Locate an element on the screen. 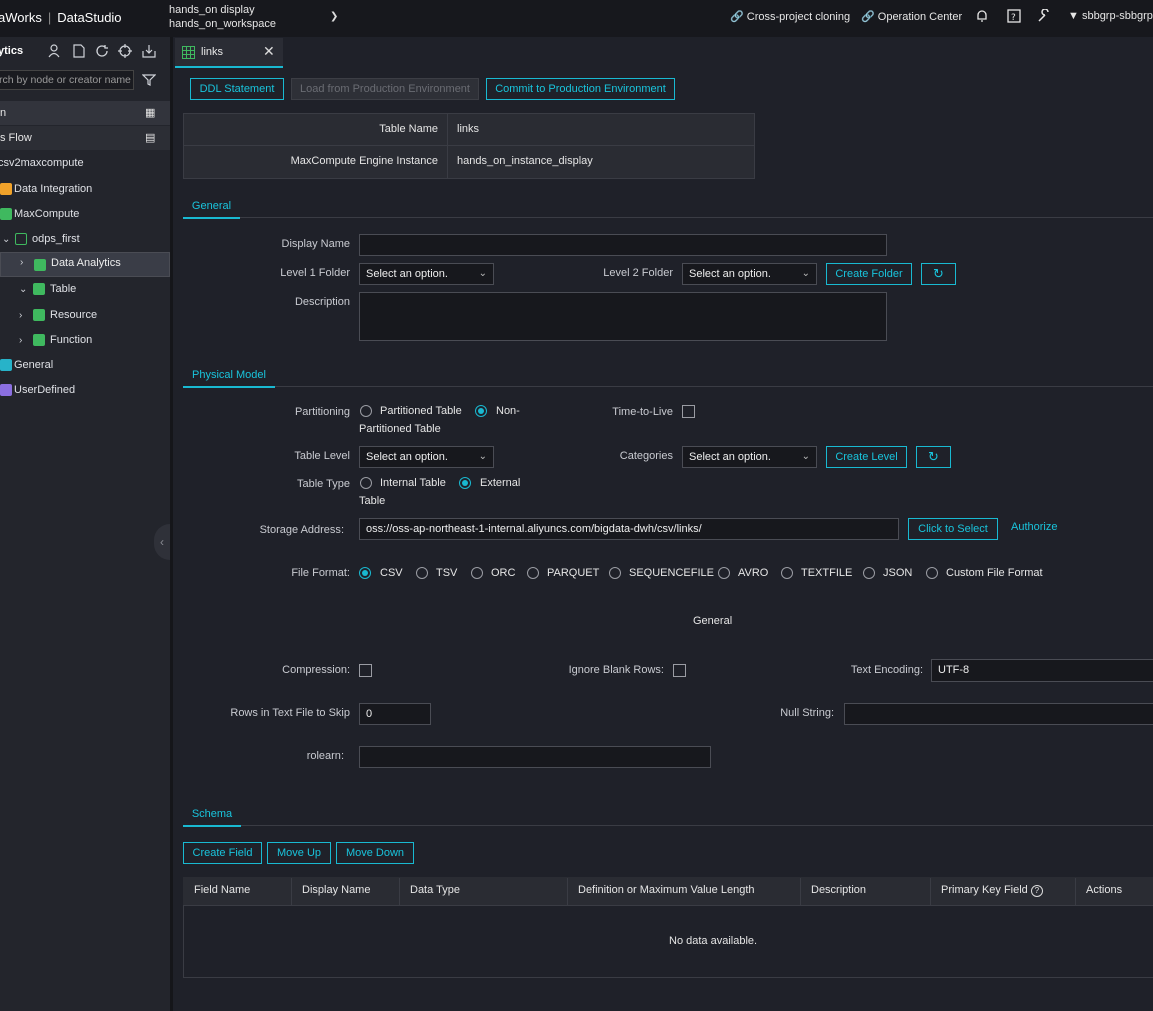  format-tsv-radio is located at coordinates (422, 573).